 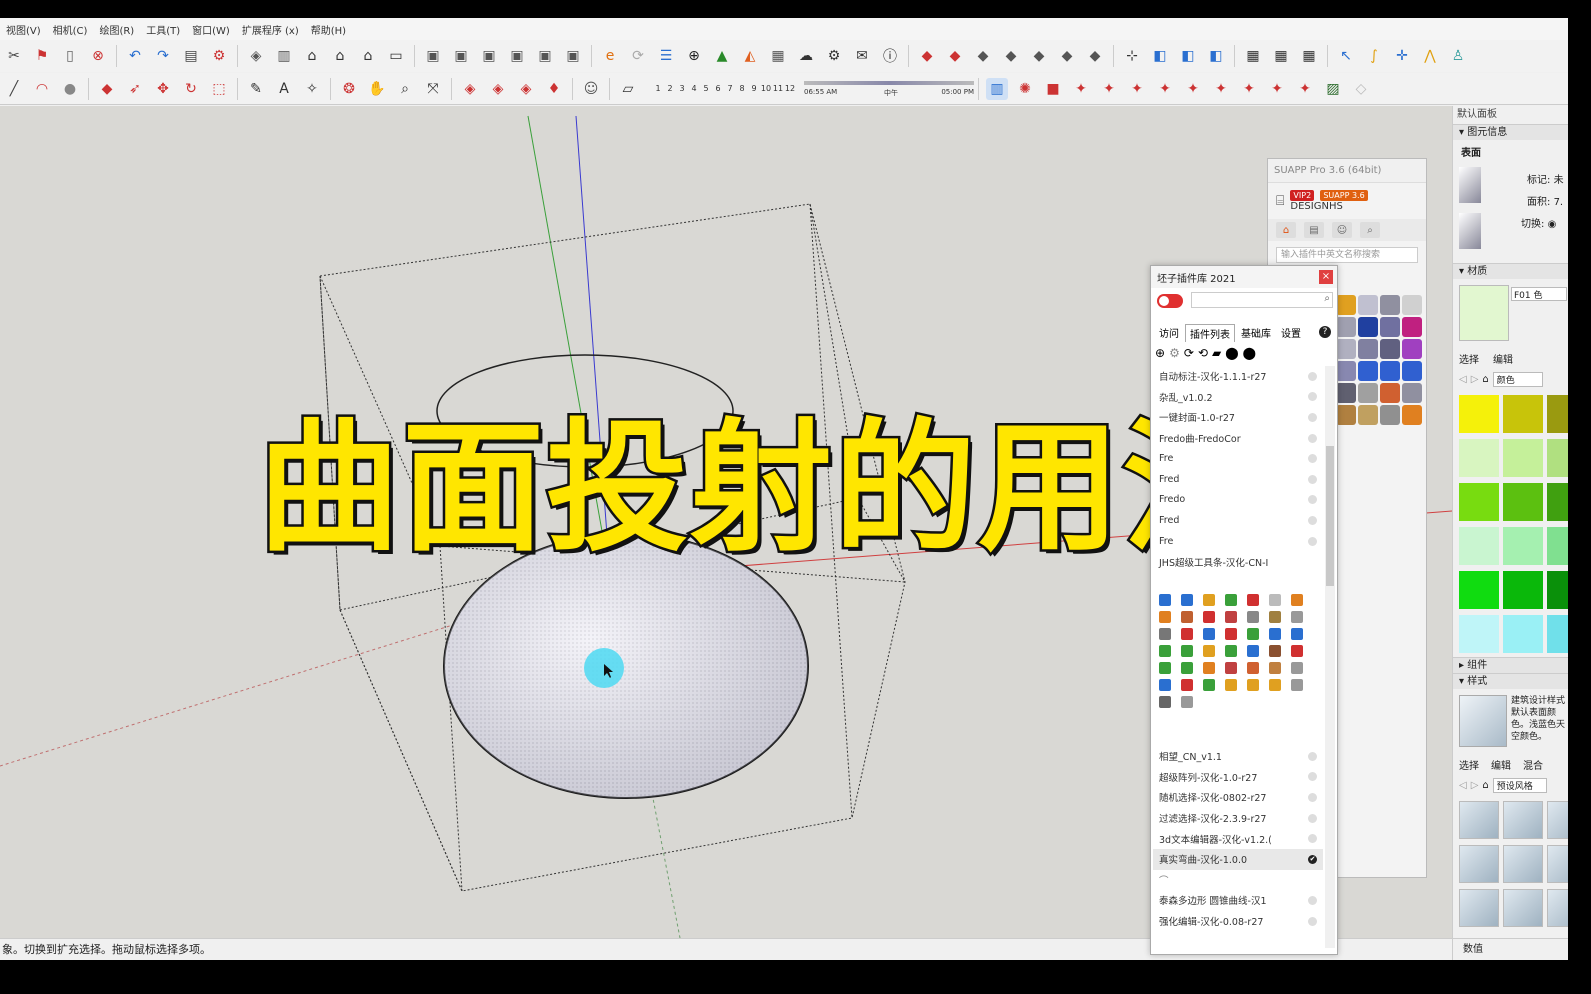 I want to click on menu-draw: 绘图(R), so click(x=116, y=29).